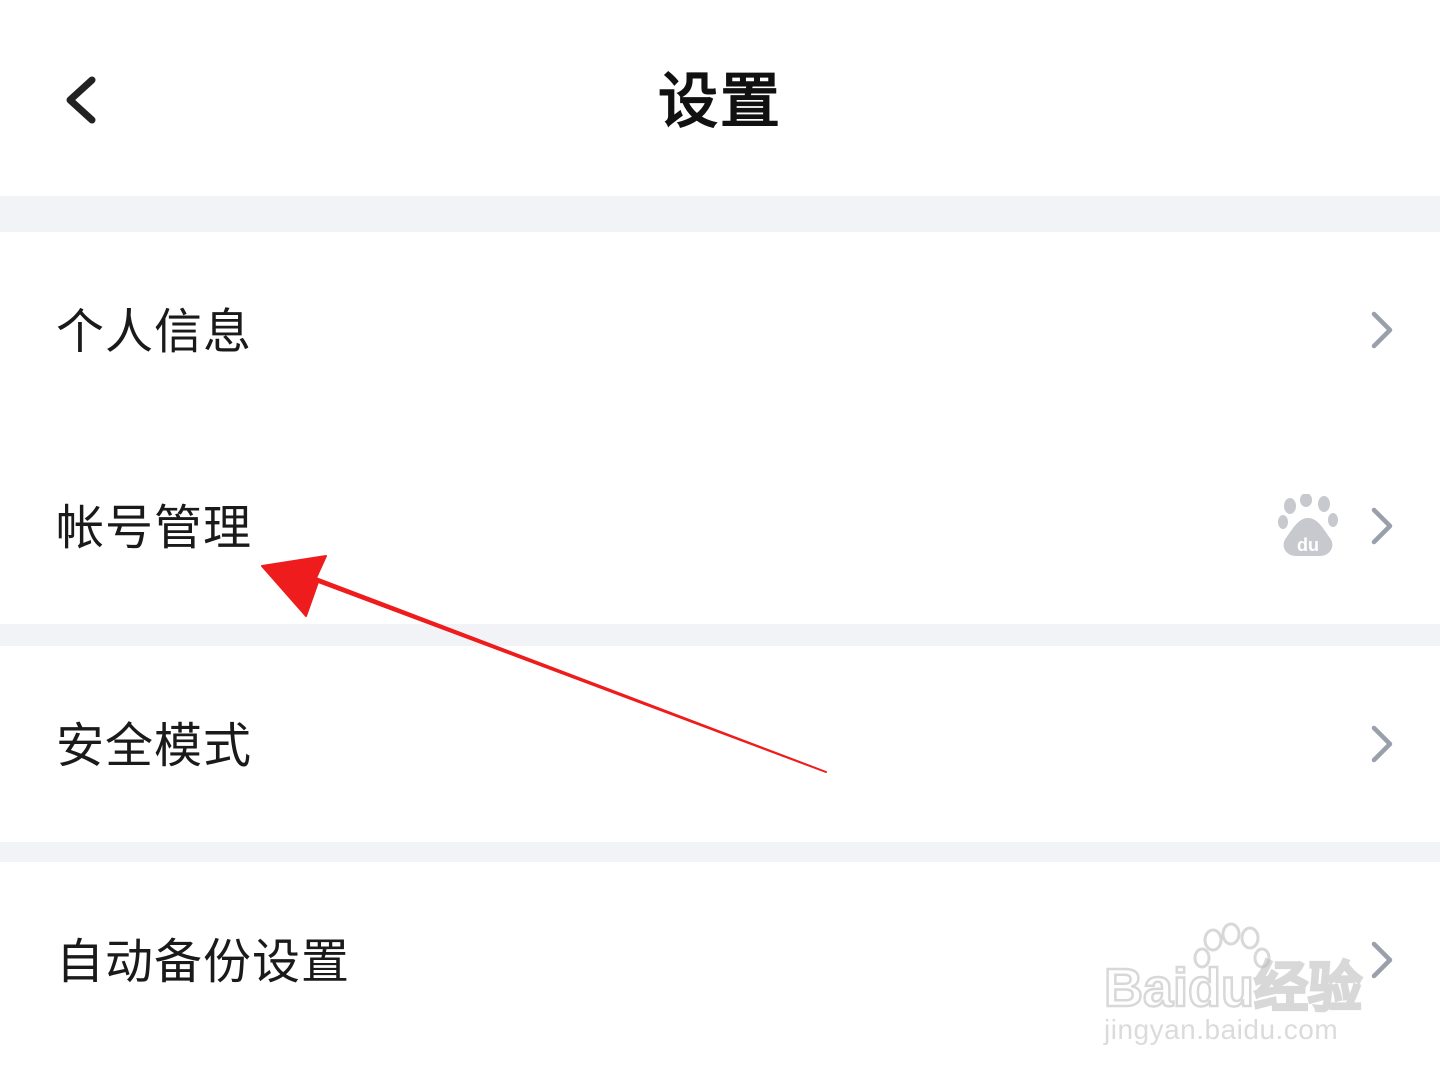 The height and width of the screenshot is (1080, 1440). I want to click on settings-item-label: 自动备份设置, so click(203, 962).